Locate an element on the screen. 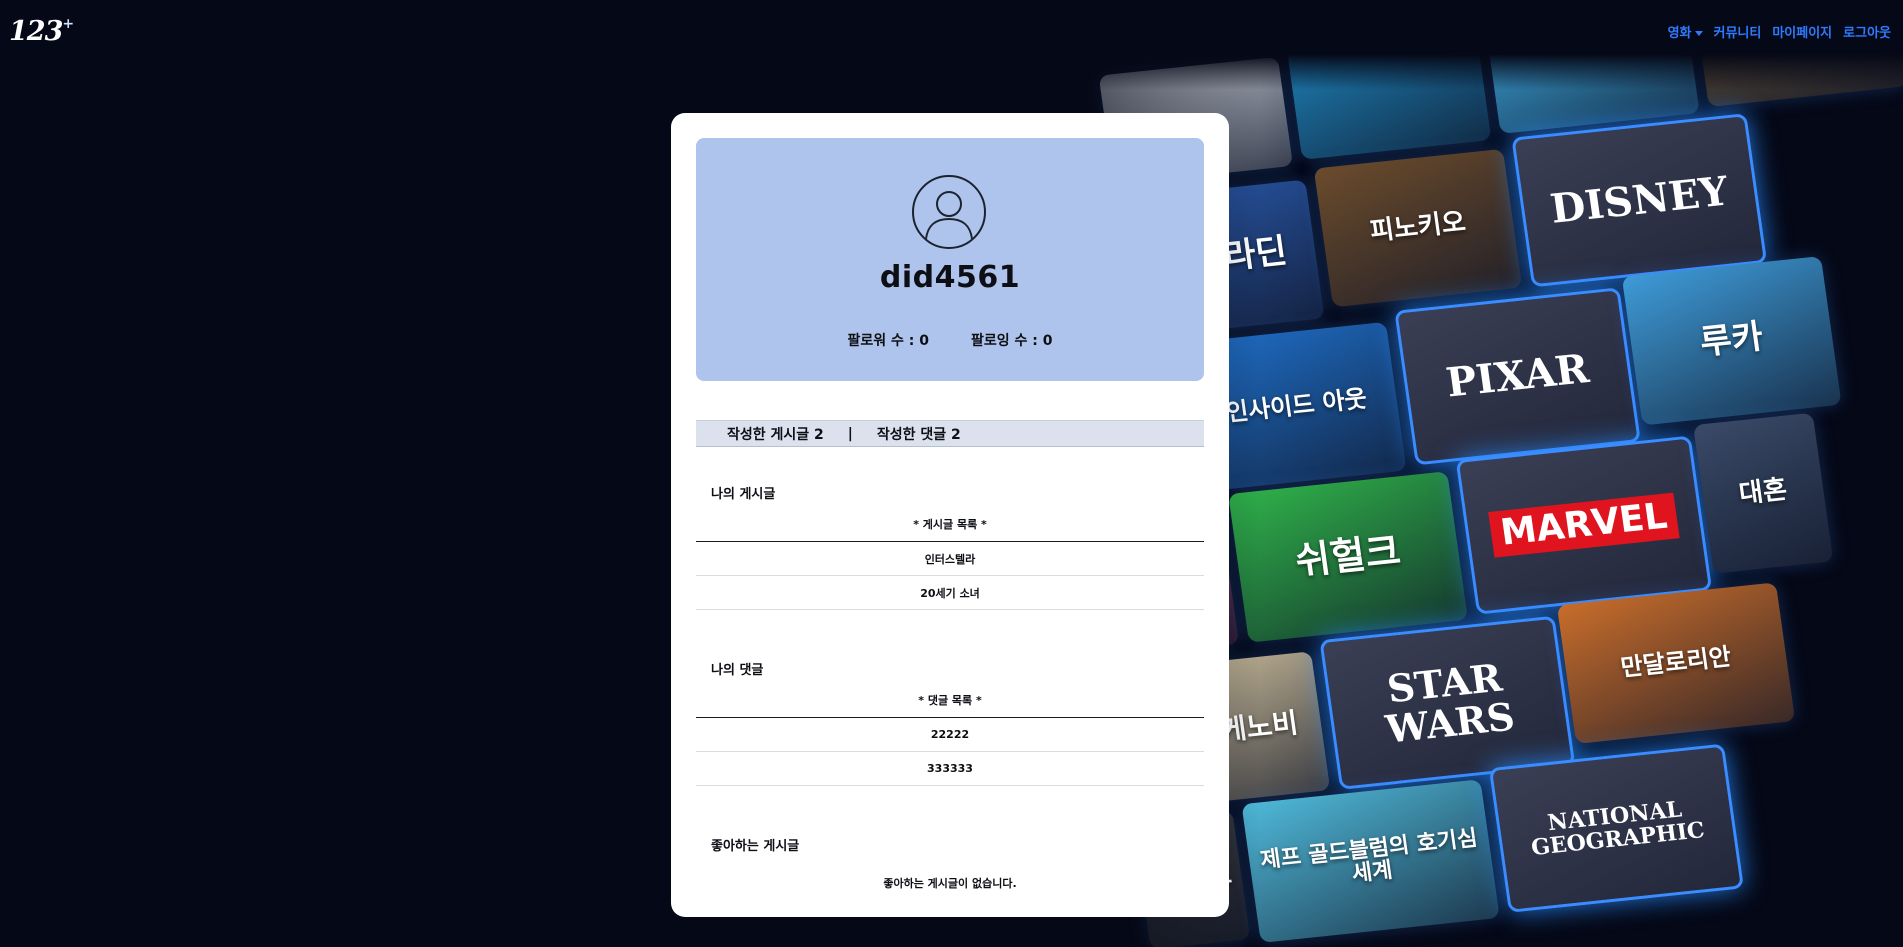 This screenshot has height=947, width=1903. activity-tabs: 작성한 게시글 2 | 작성한 댓글 2 is located at coordinates (950, 433).